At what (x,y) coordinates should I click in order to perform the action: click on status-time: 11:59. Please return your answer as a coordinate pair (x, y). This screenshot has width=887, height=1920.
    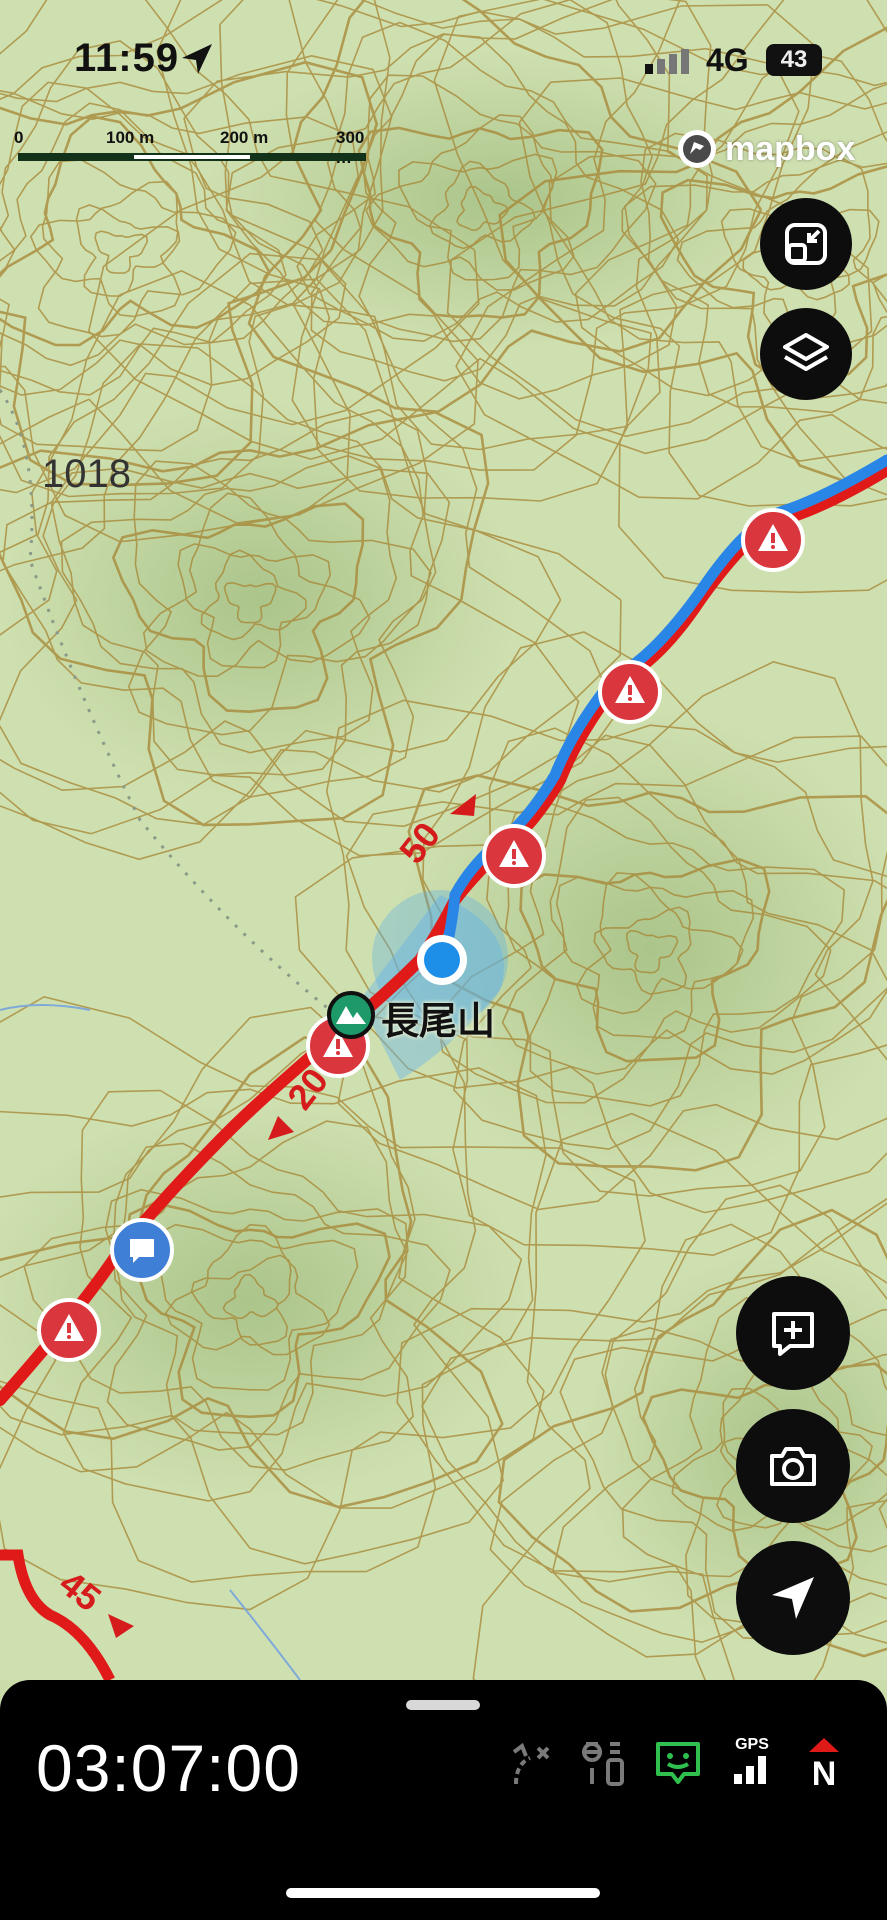
    Looking at the image, I should click on (127, 58).